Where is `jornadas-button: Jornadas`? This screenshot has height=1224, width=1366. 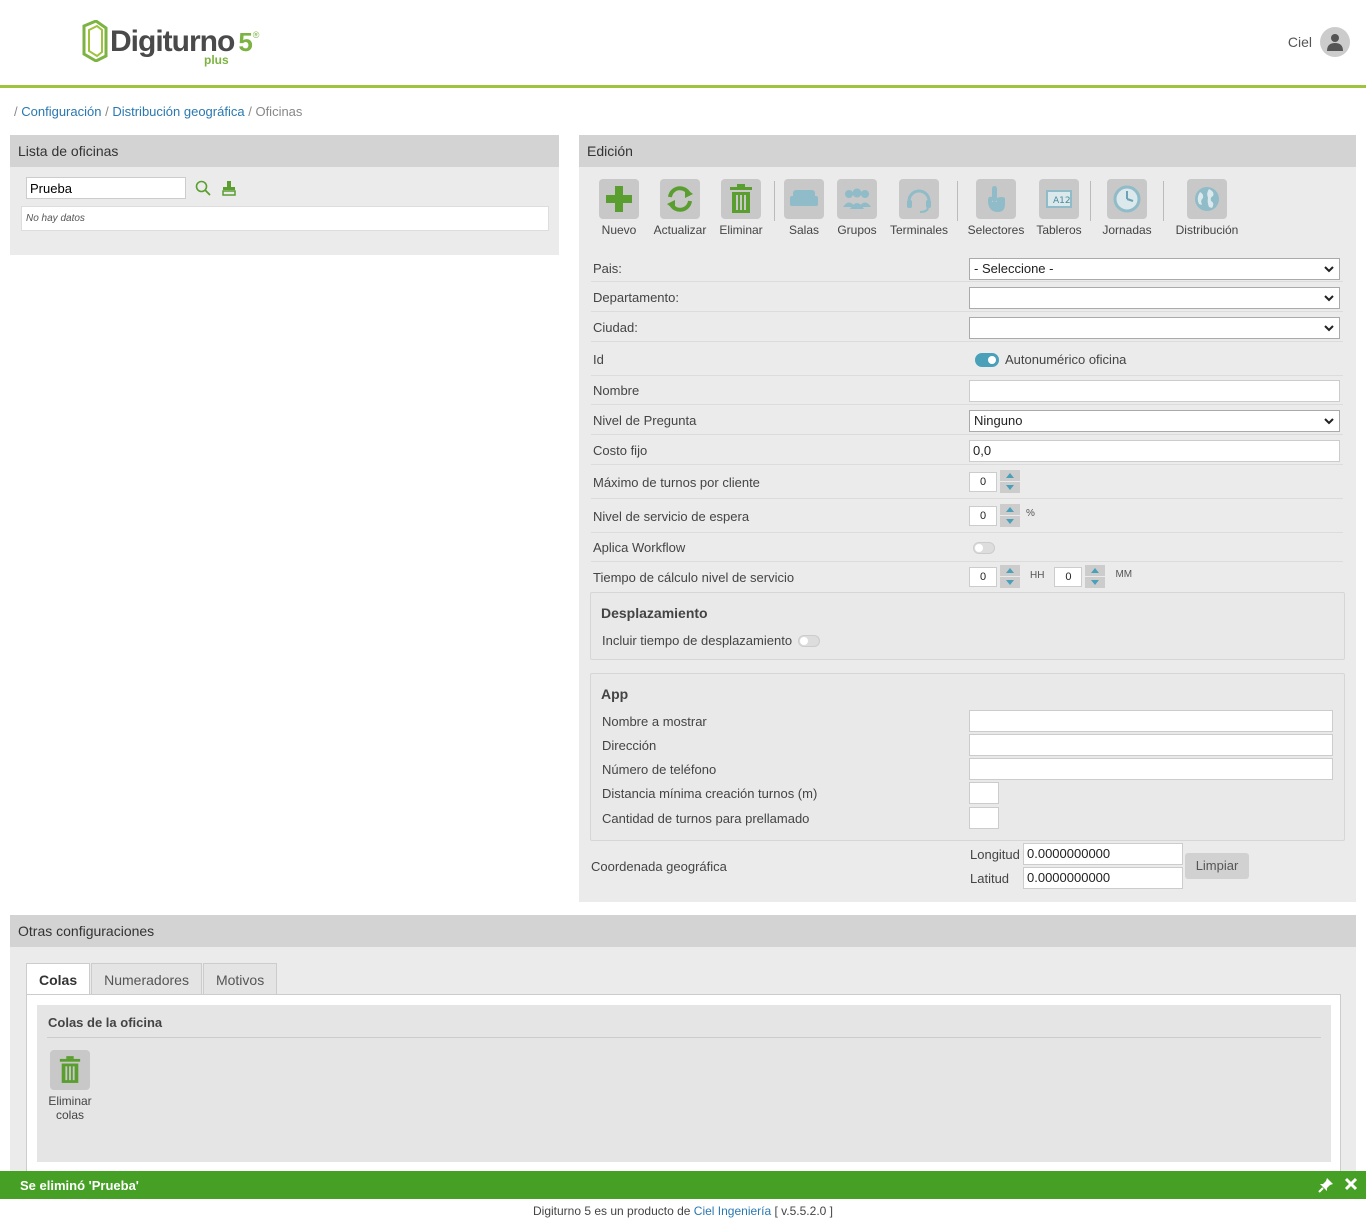 jornadas-button: Jornadas is located at coordinates (1127, 208).